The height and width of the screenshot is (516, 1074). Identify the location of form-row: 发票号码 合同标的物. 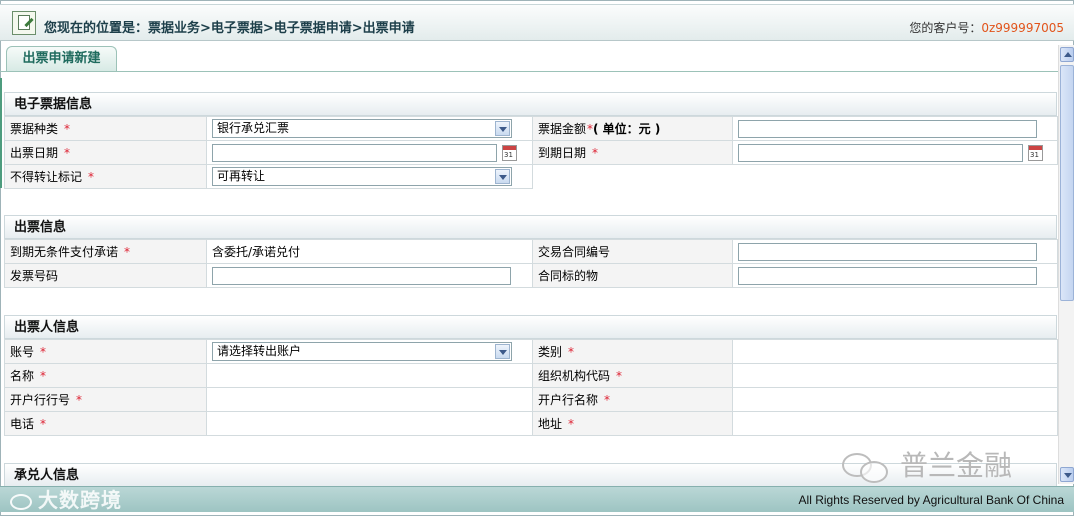
(531, 275).